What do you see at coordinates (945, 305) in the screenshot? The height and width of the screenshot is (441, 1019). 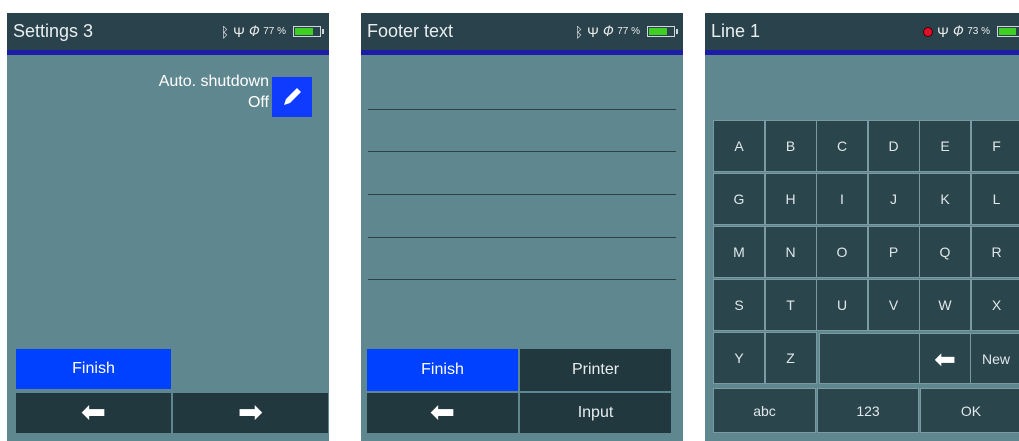 I see `key-w: W` at bounding box center [945, 305].